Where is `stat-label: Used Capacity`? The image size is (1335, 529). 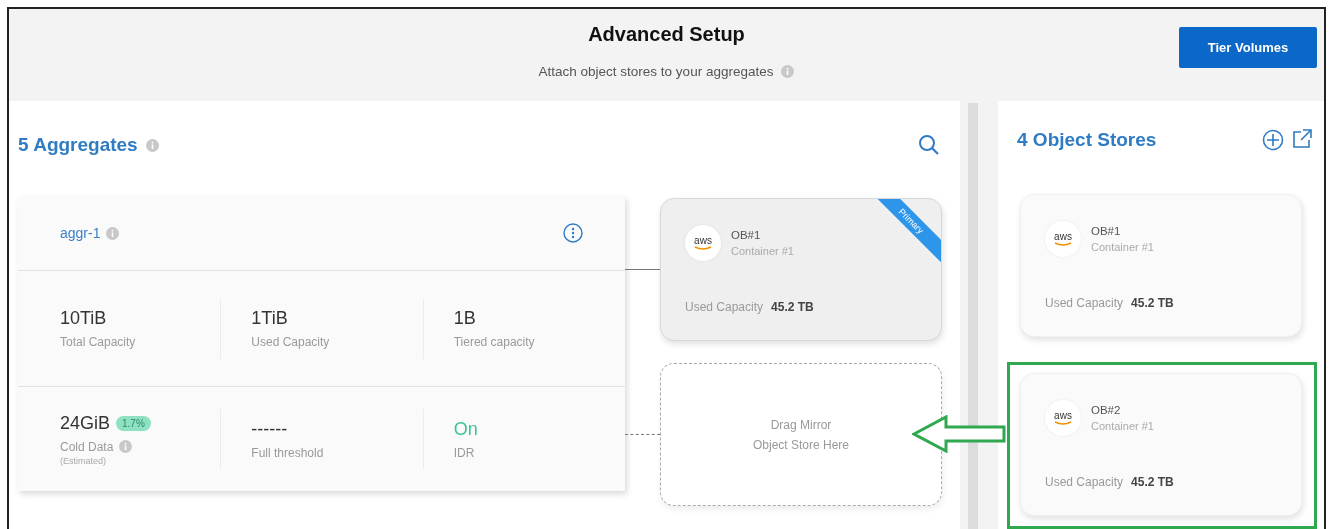 stat-label: Used Capacity is located at coordinates (290, 342).